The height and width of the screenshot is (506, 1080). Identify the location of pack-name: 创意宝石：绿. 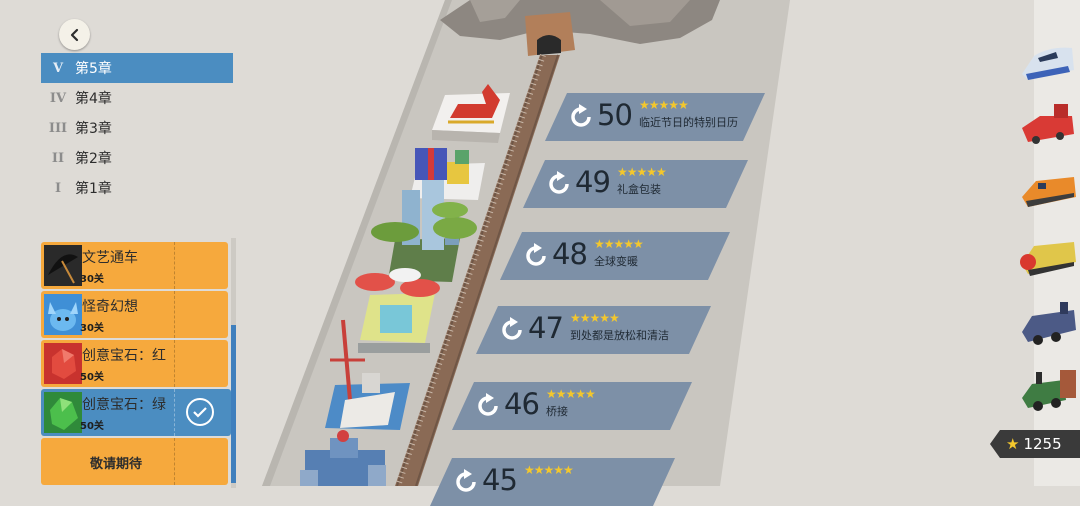
(124, 405).